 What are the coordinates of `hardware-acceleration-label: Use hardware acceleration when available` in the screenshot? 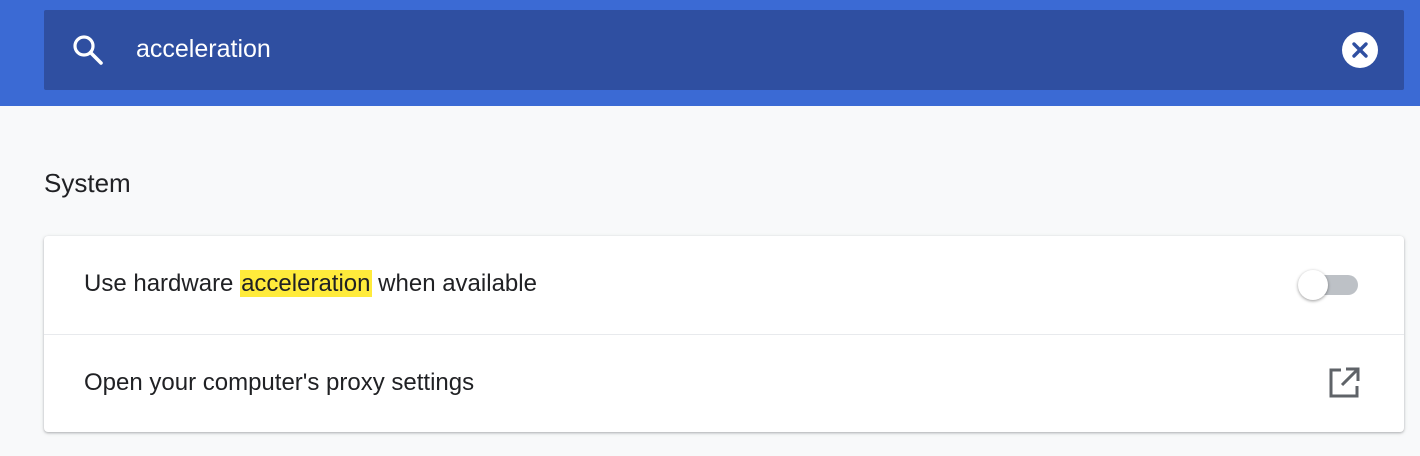 It's located at (310, 284).